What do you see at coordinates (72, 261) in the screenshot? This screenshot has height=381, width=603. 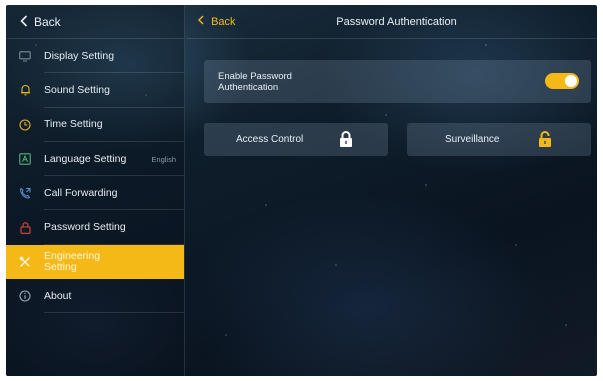 I see `sidebar-item-label: Engineering Setting` at bounding box center [72, 261].